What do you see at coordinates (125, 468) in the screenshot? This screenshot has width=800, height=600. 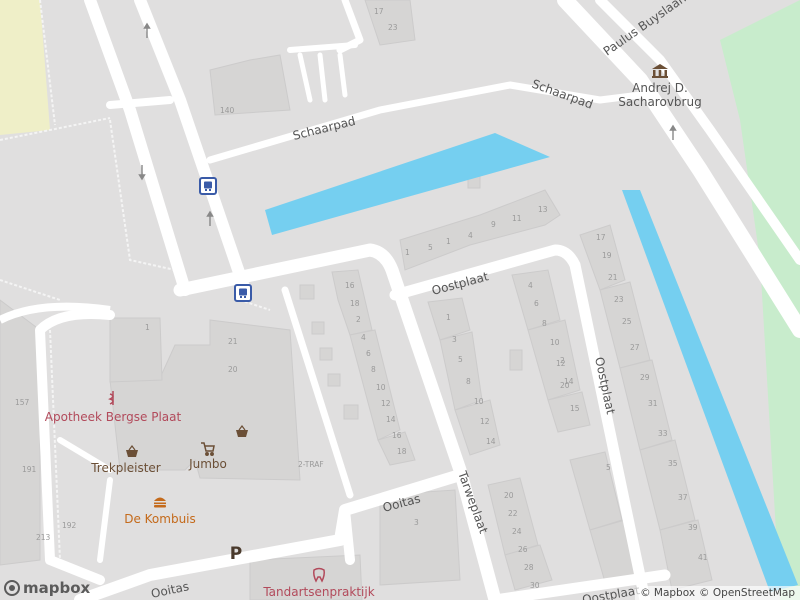 I see `poi-trekpleister-label: Trekpleister` at bounding box center [125, 468].